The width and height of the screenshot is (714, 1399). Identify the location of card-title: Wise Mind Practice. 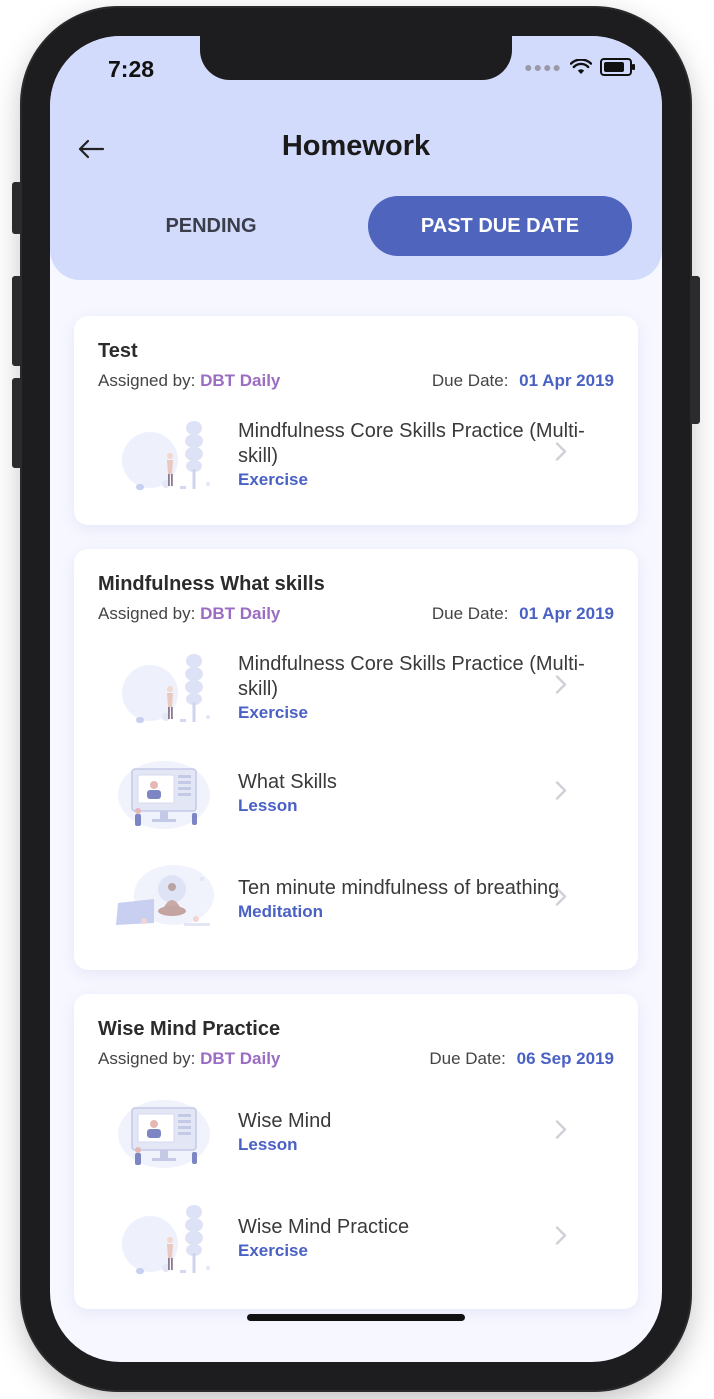
(189, 1029).